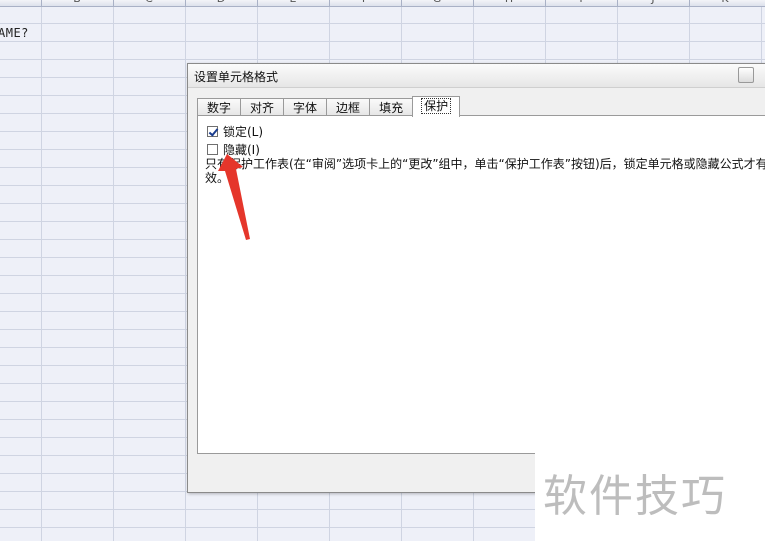 Image resolution: width=765 pixels, height=541 pixels. Describe the element at coordinates (262, 108) in the screenshot. I see `tab-label: 对齐` at that location.